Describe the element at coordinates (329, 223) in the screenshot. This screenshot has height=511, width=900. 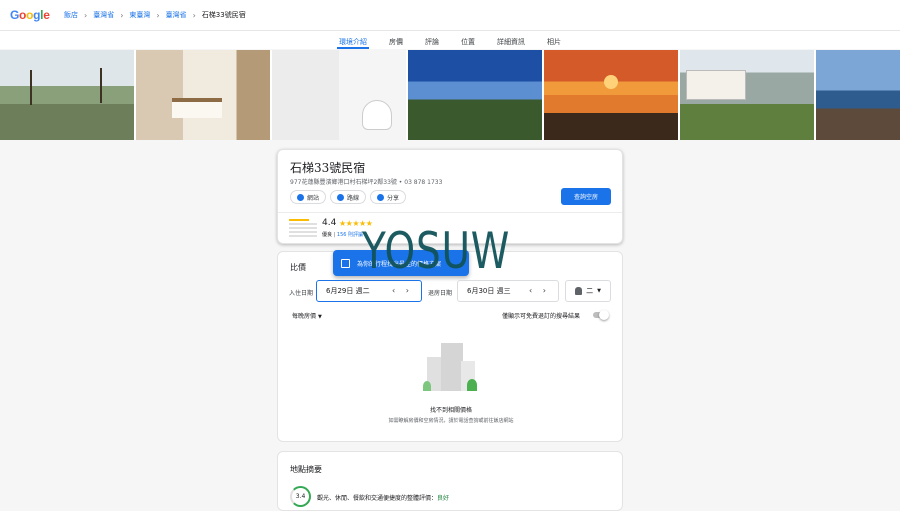
I see `rating-value: 4.4` at that location.